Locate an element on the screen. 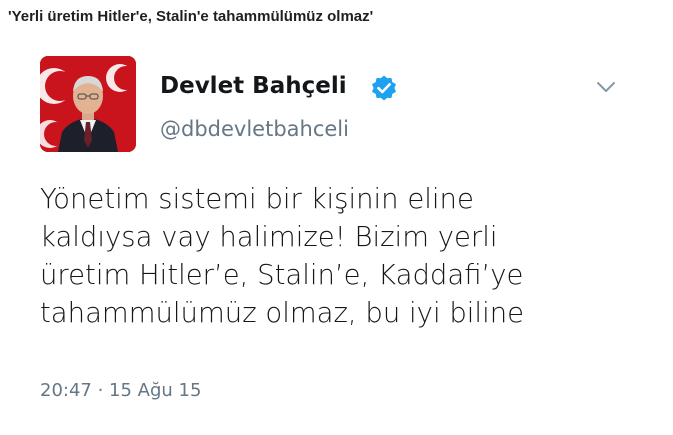 The width and height of the screenshot is (673, 435). tweet-text-line: Yönetim sistemi bir kişinin eline is located at coordinates (257, 199).